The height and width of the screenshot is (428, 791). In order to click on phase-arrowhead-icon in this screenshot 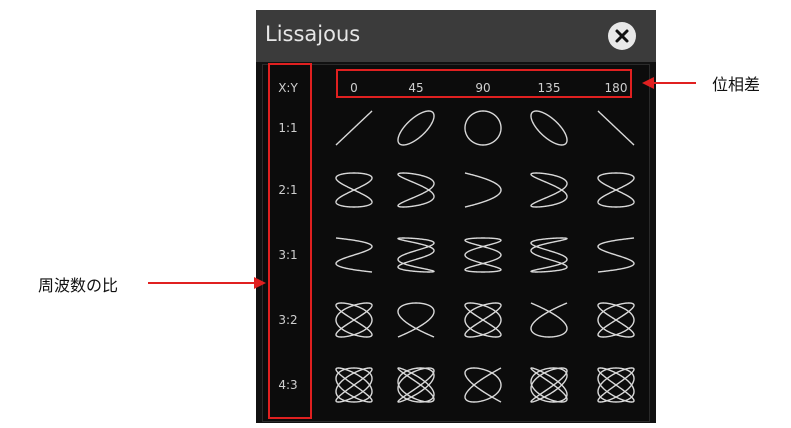, I will do `click(648, 83)`.